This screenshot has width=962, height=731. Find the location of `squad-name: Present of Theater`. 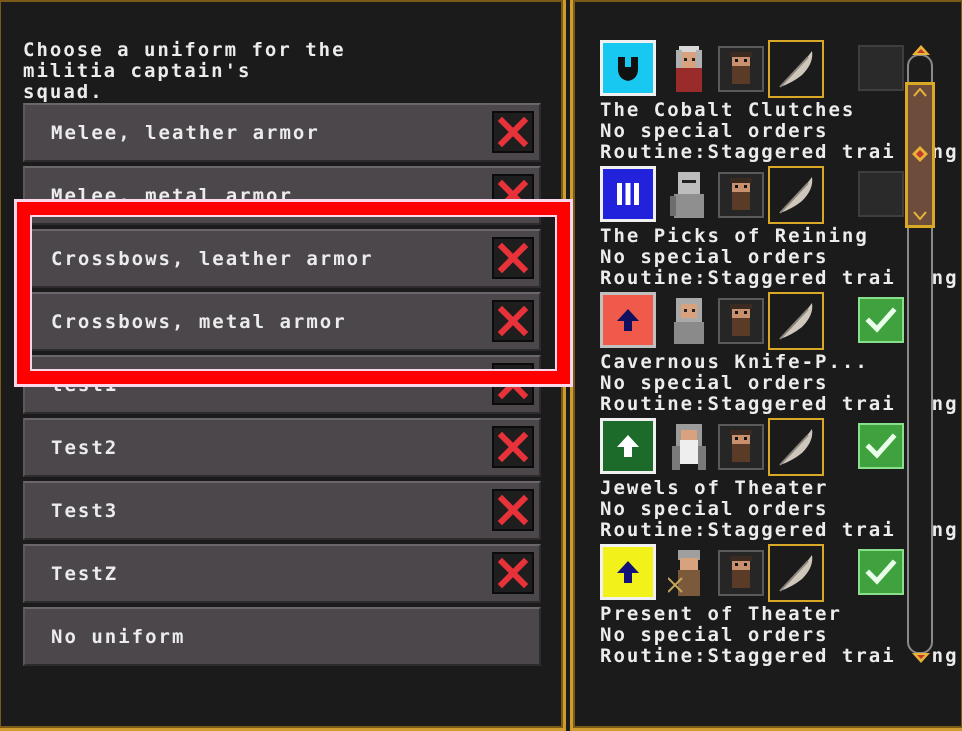

squad-name: Present of Theater is located at coordinates (721, 614).